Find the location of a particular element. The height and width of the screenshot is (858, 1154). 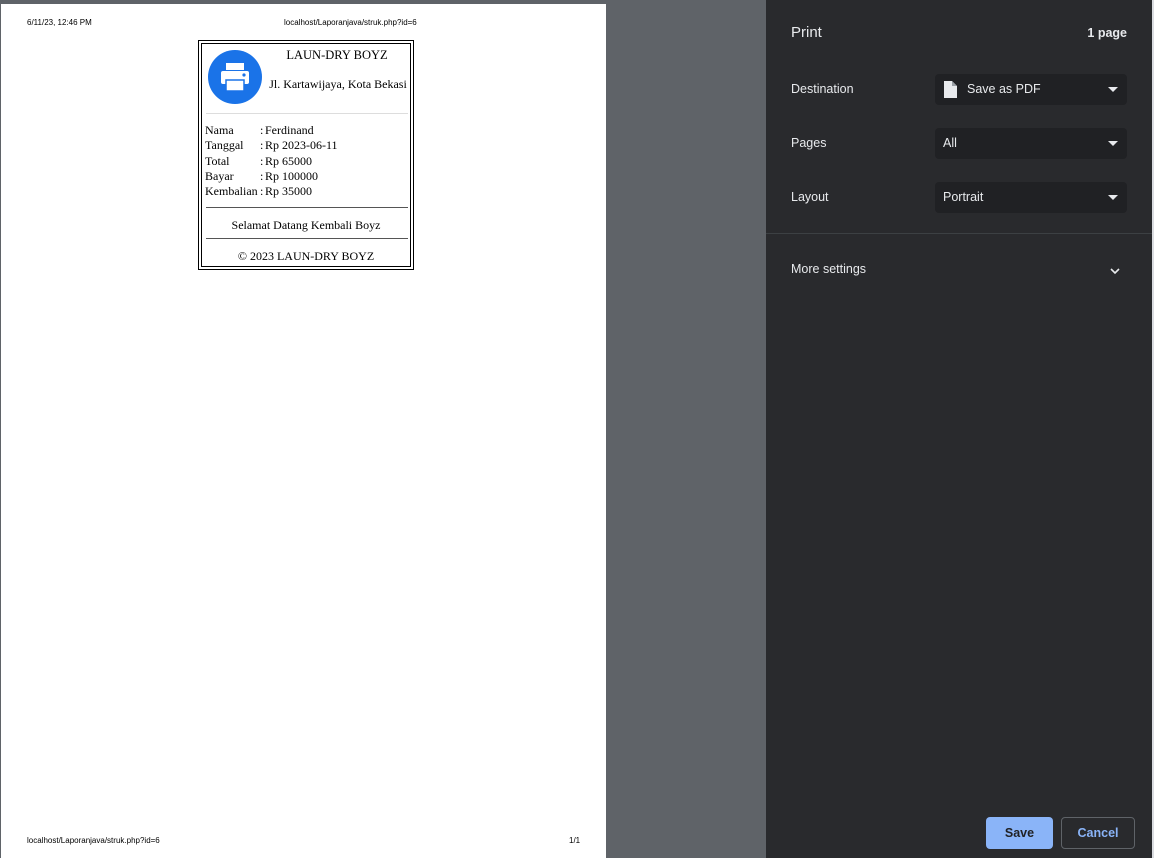

receipt-copyright: © 2023 LAUN-DRY BOYZ is located at coordinates (306, 256).